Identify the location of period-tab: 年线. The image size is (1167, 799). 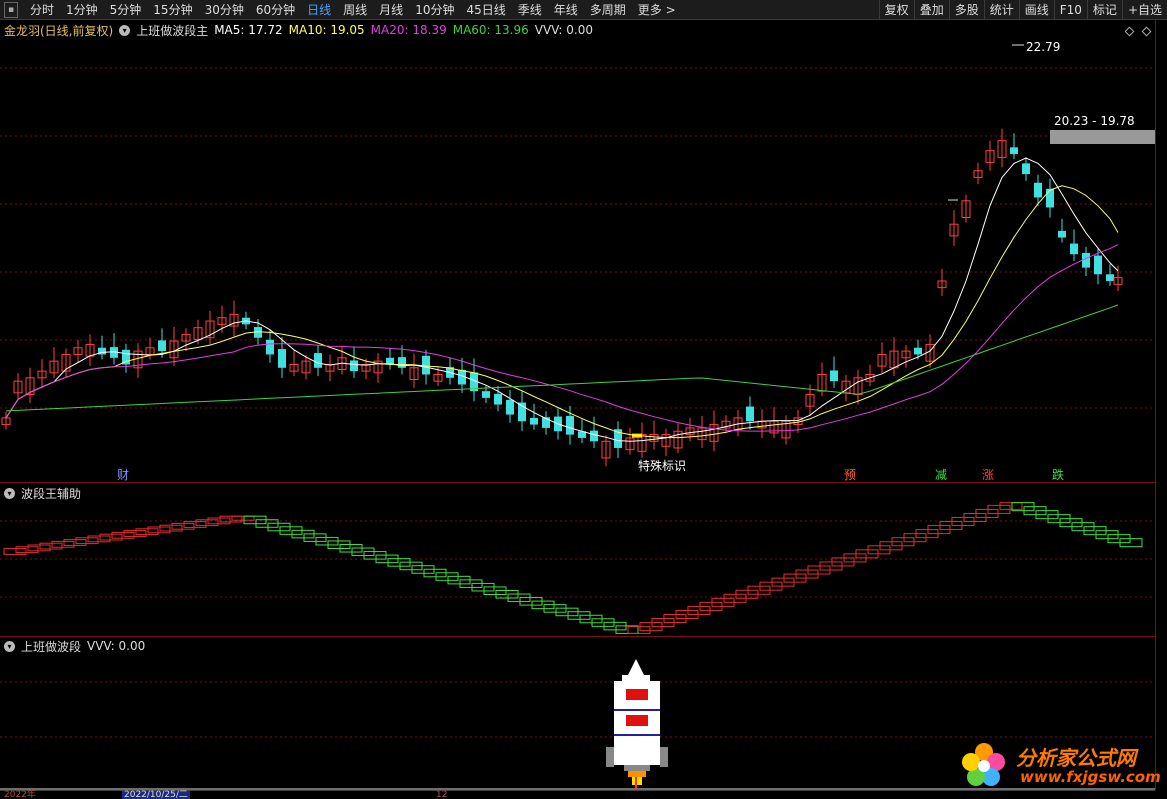
(566, 10).